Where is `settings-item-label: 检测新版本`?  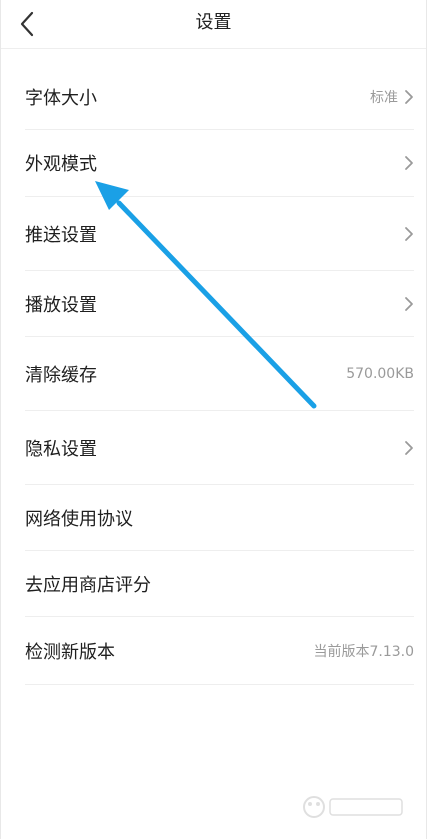 settings-item-label: 检测新版本 is located at coordinates (70, 652).